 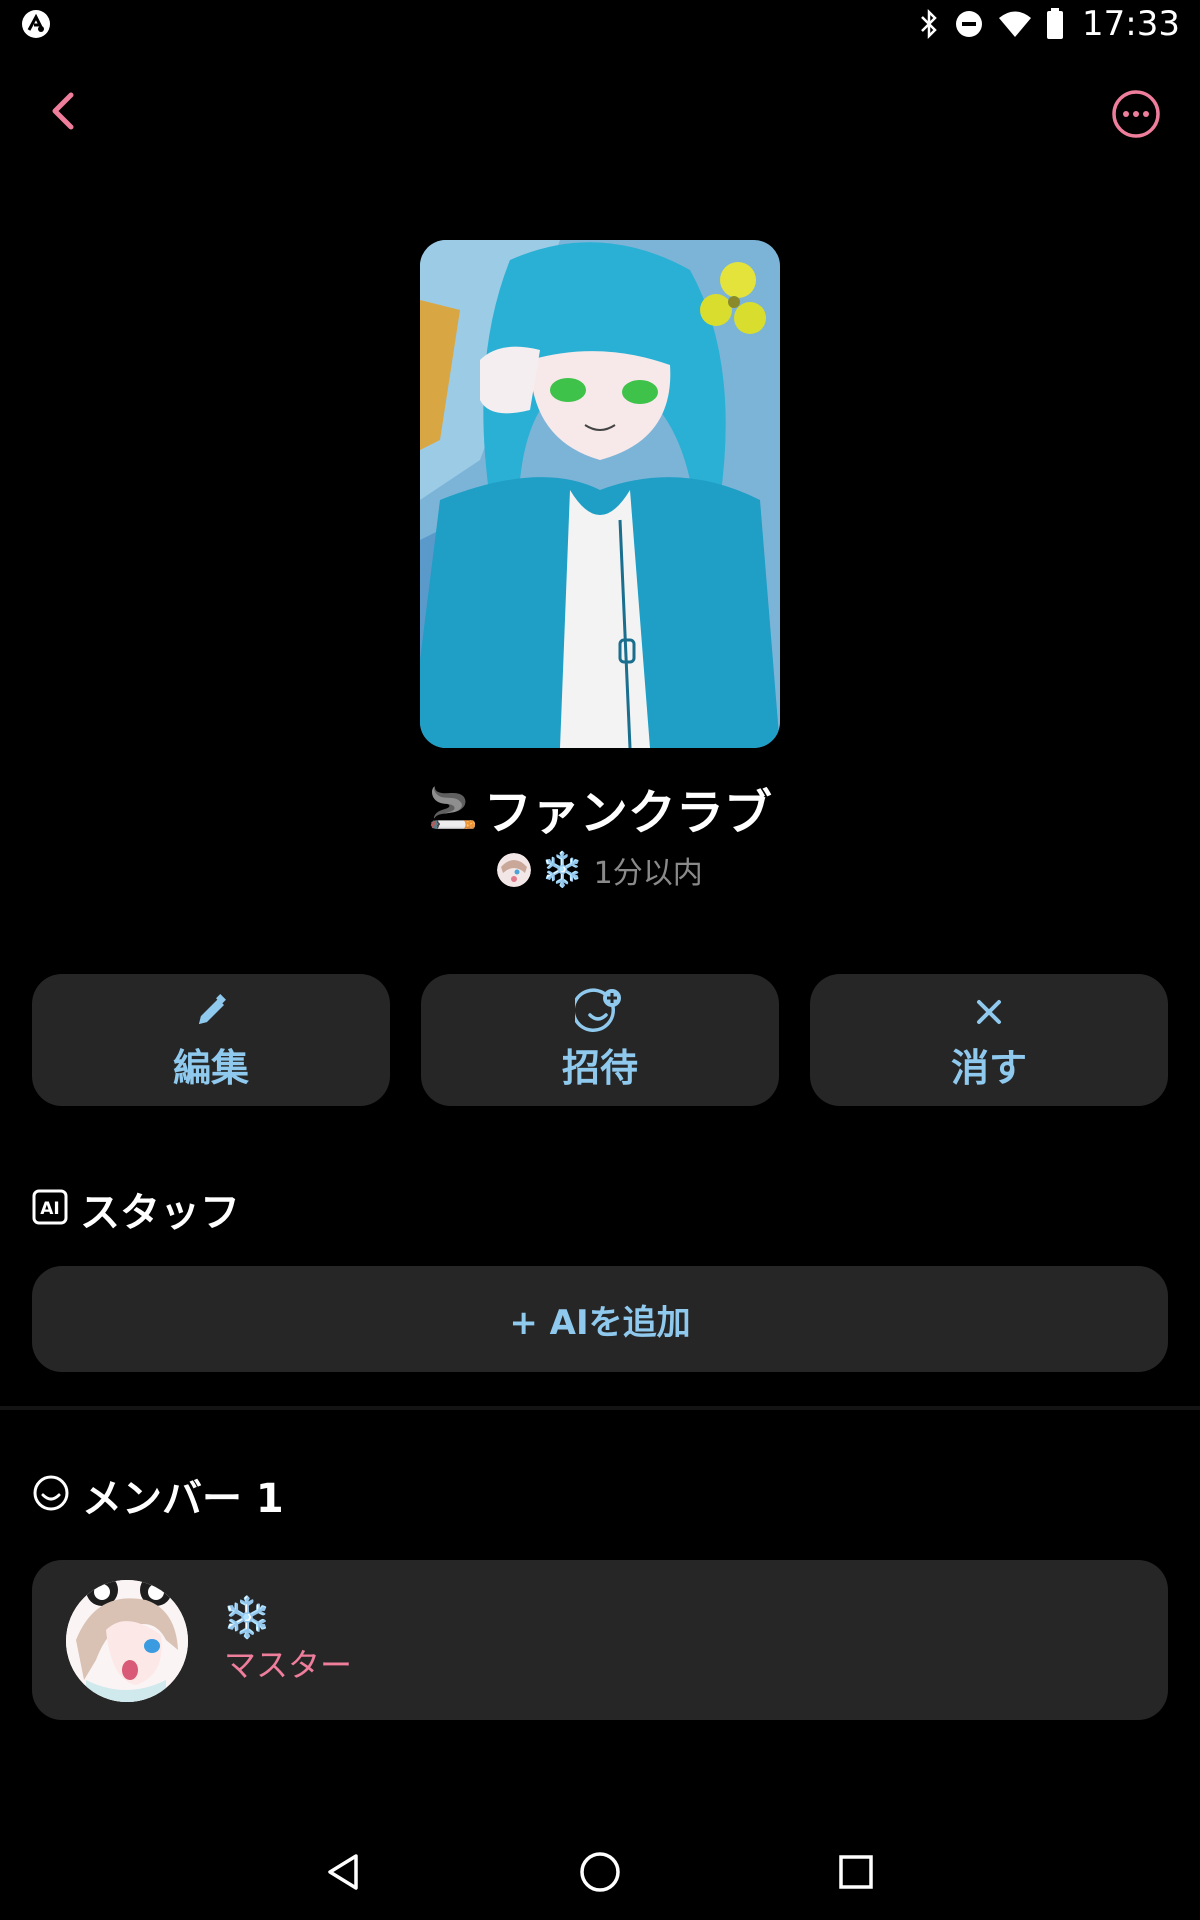 What do you see at coordinates (1015, 24) in the screenshot?
I see `wifi-icon` at bounding box center [1015, 24].